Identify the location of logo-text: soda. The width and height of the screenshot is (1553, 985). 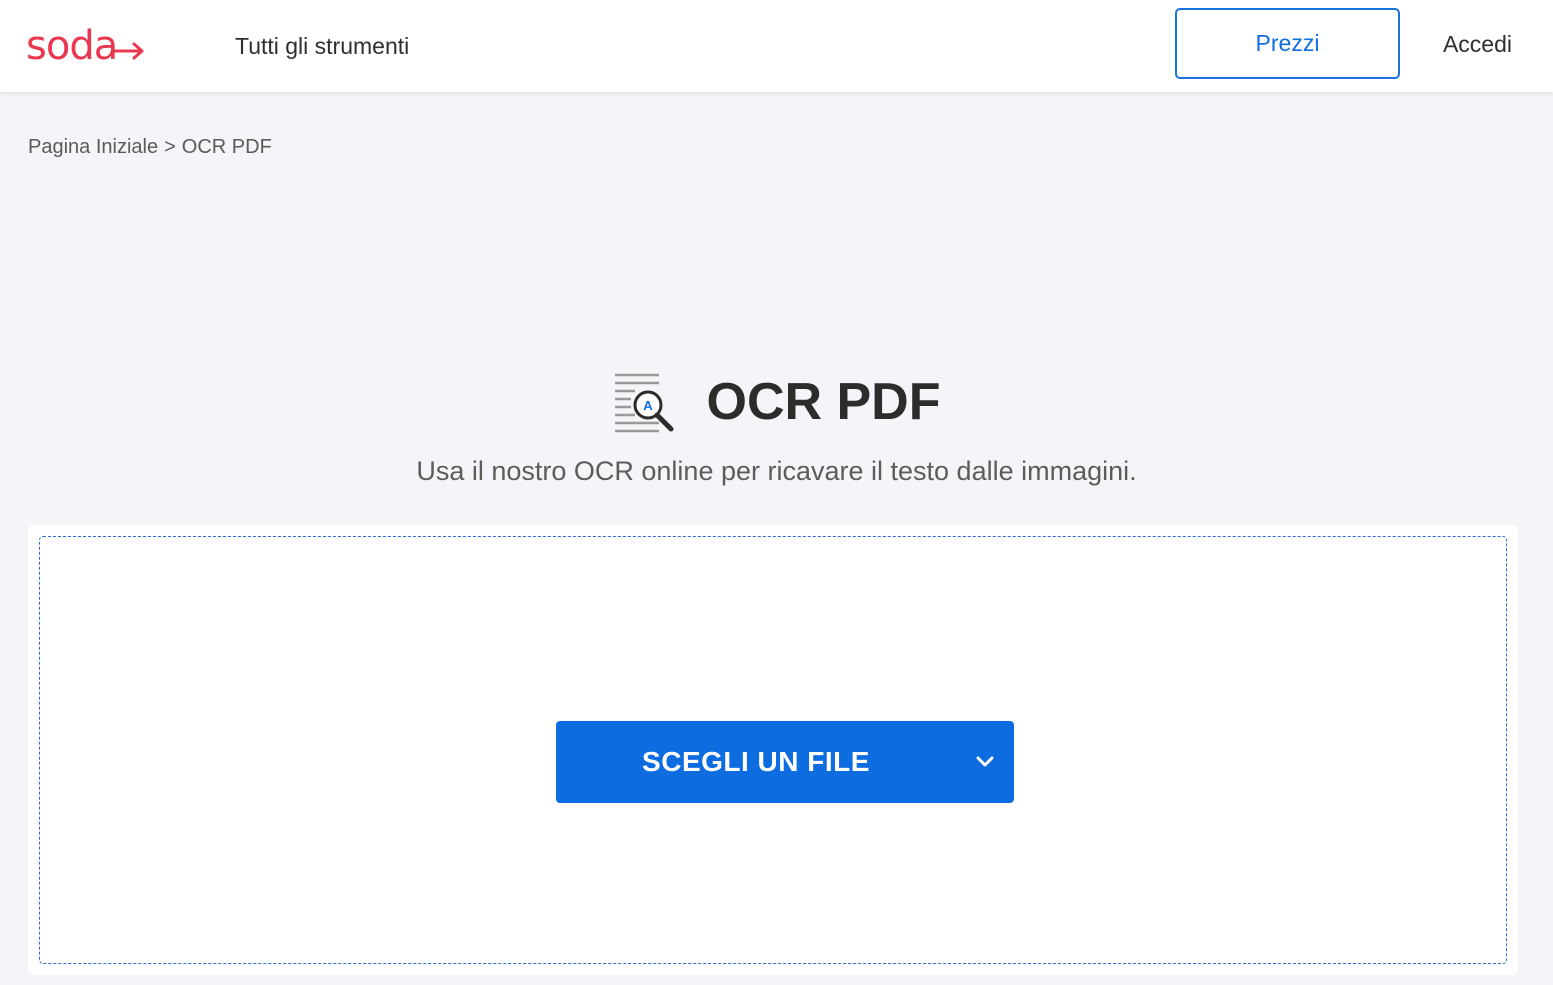
(72, 46).